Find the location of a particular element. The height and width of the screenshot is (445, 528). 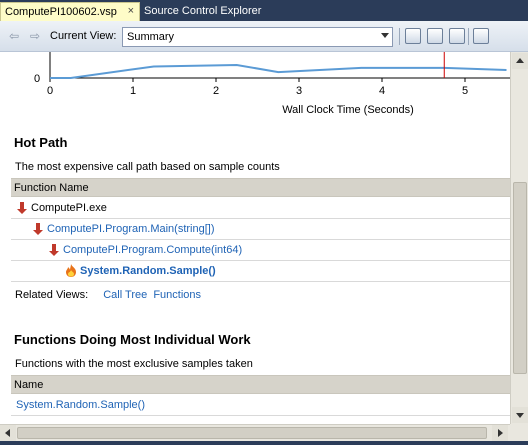

x-axis-ticks: 0 1 2 3 4 5 is located at coordinates (257, 87).